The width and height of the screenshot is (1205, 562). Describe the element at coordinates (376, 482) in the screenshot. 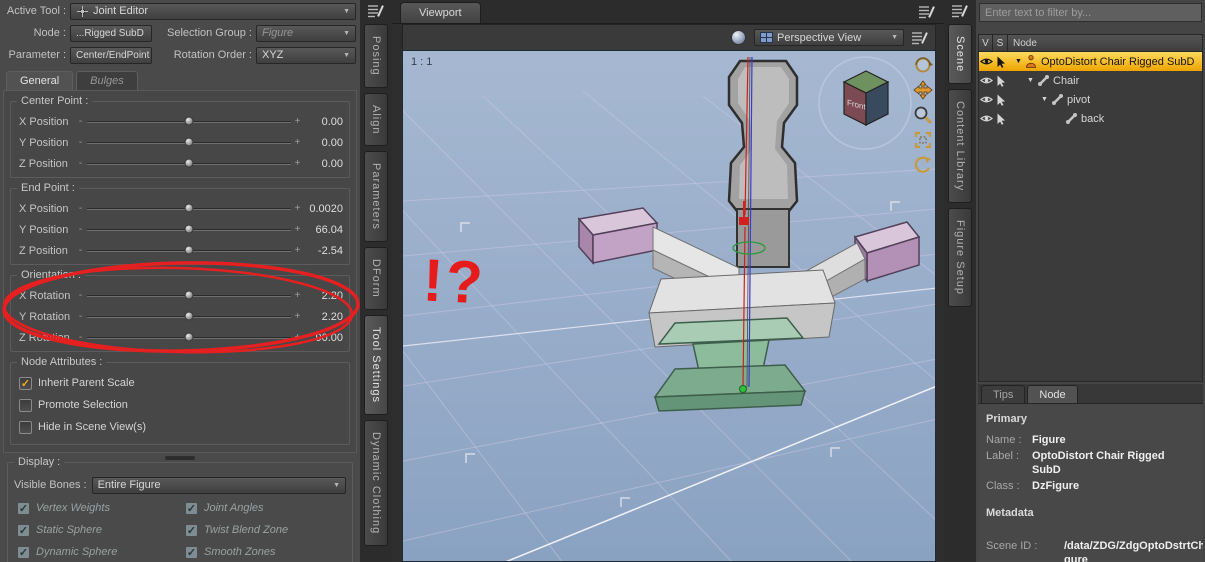

I see `dock-tab-dynamic-clothing: Dynamic Clothing` at that location.